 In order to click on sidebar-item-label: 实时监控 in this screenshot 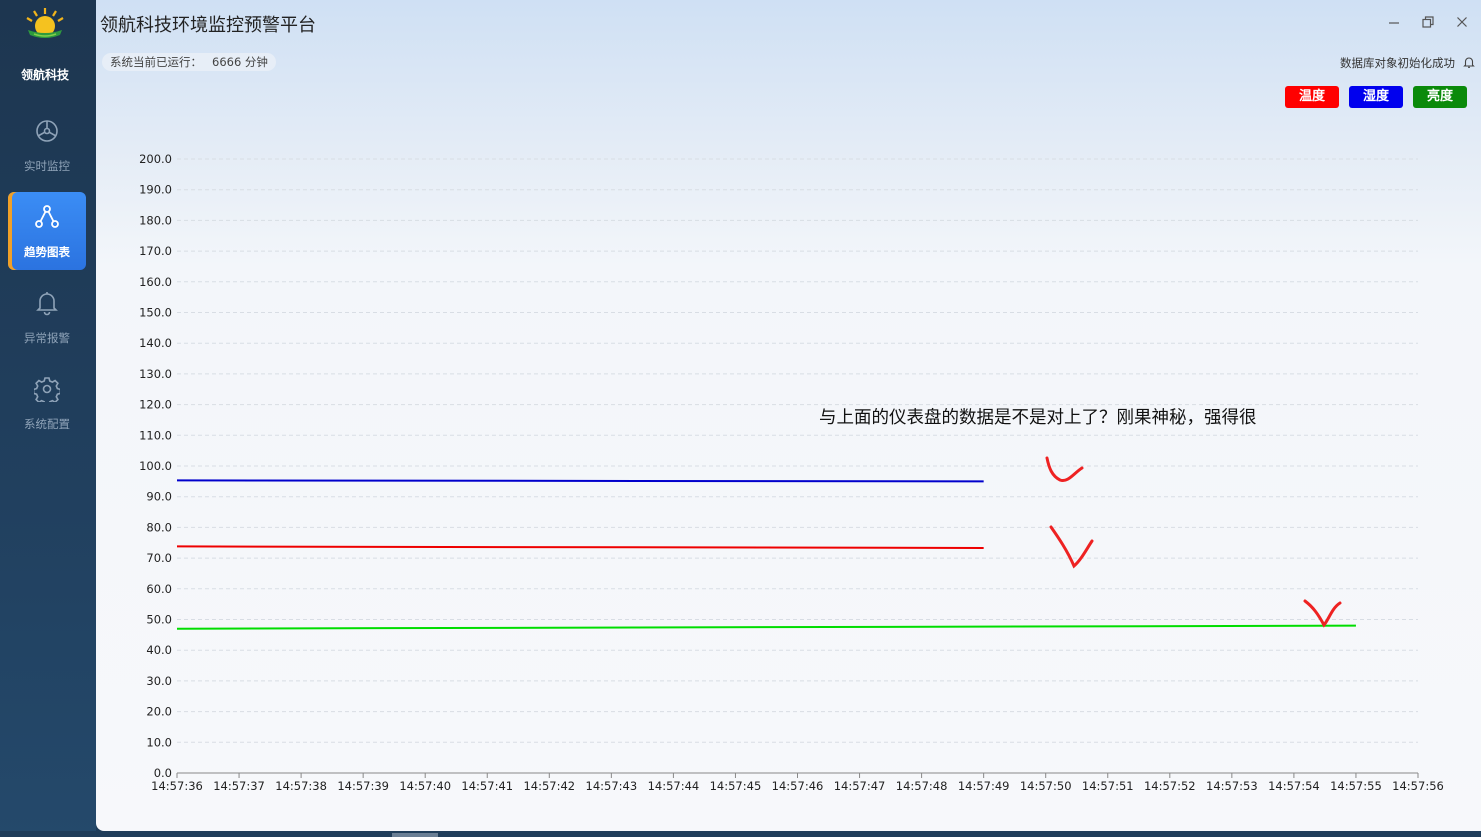, I will do `click(47, 166)`.